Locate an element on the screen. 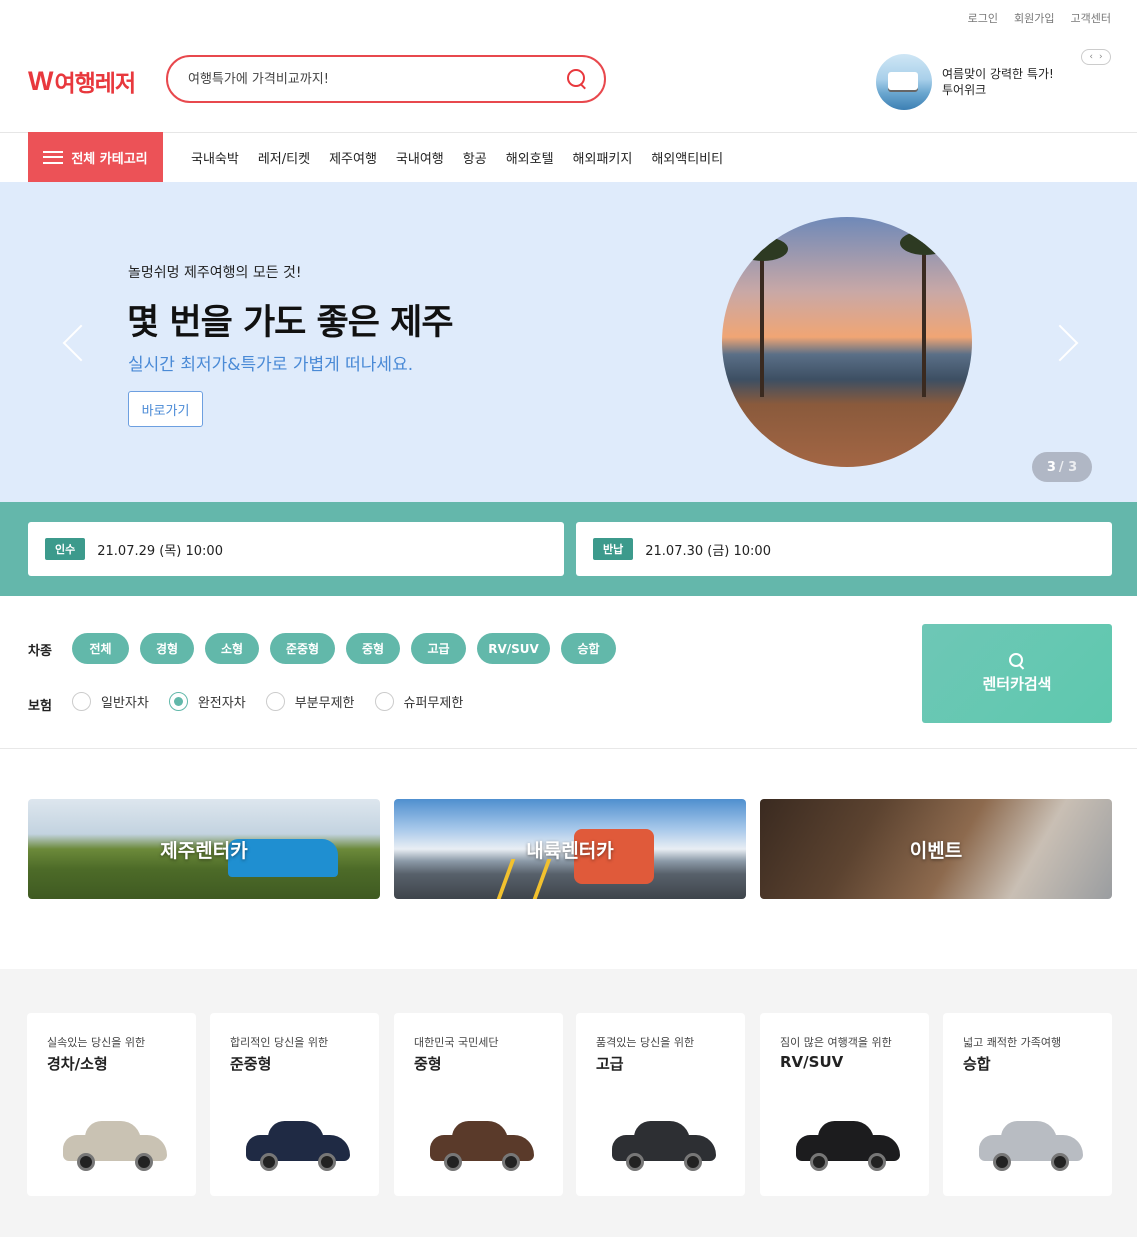  slide-counter: 3 / 3 is located at coordinates (1062, 467).